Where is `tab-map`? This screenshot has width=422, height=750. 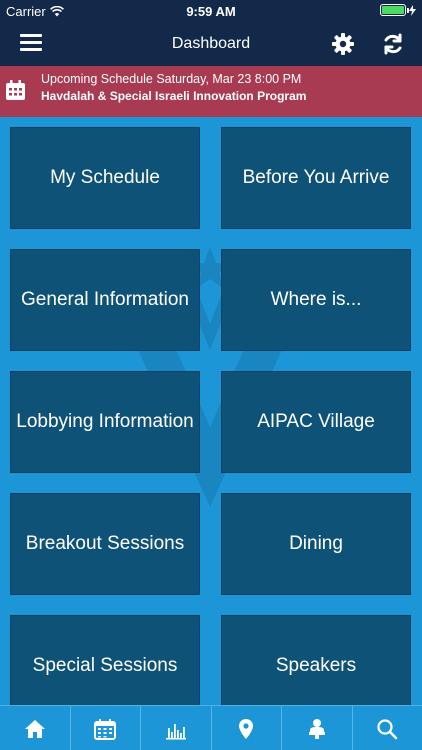
tab-map is located at coordinates (247, 728).